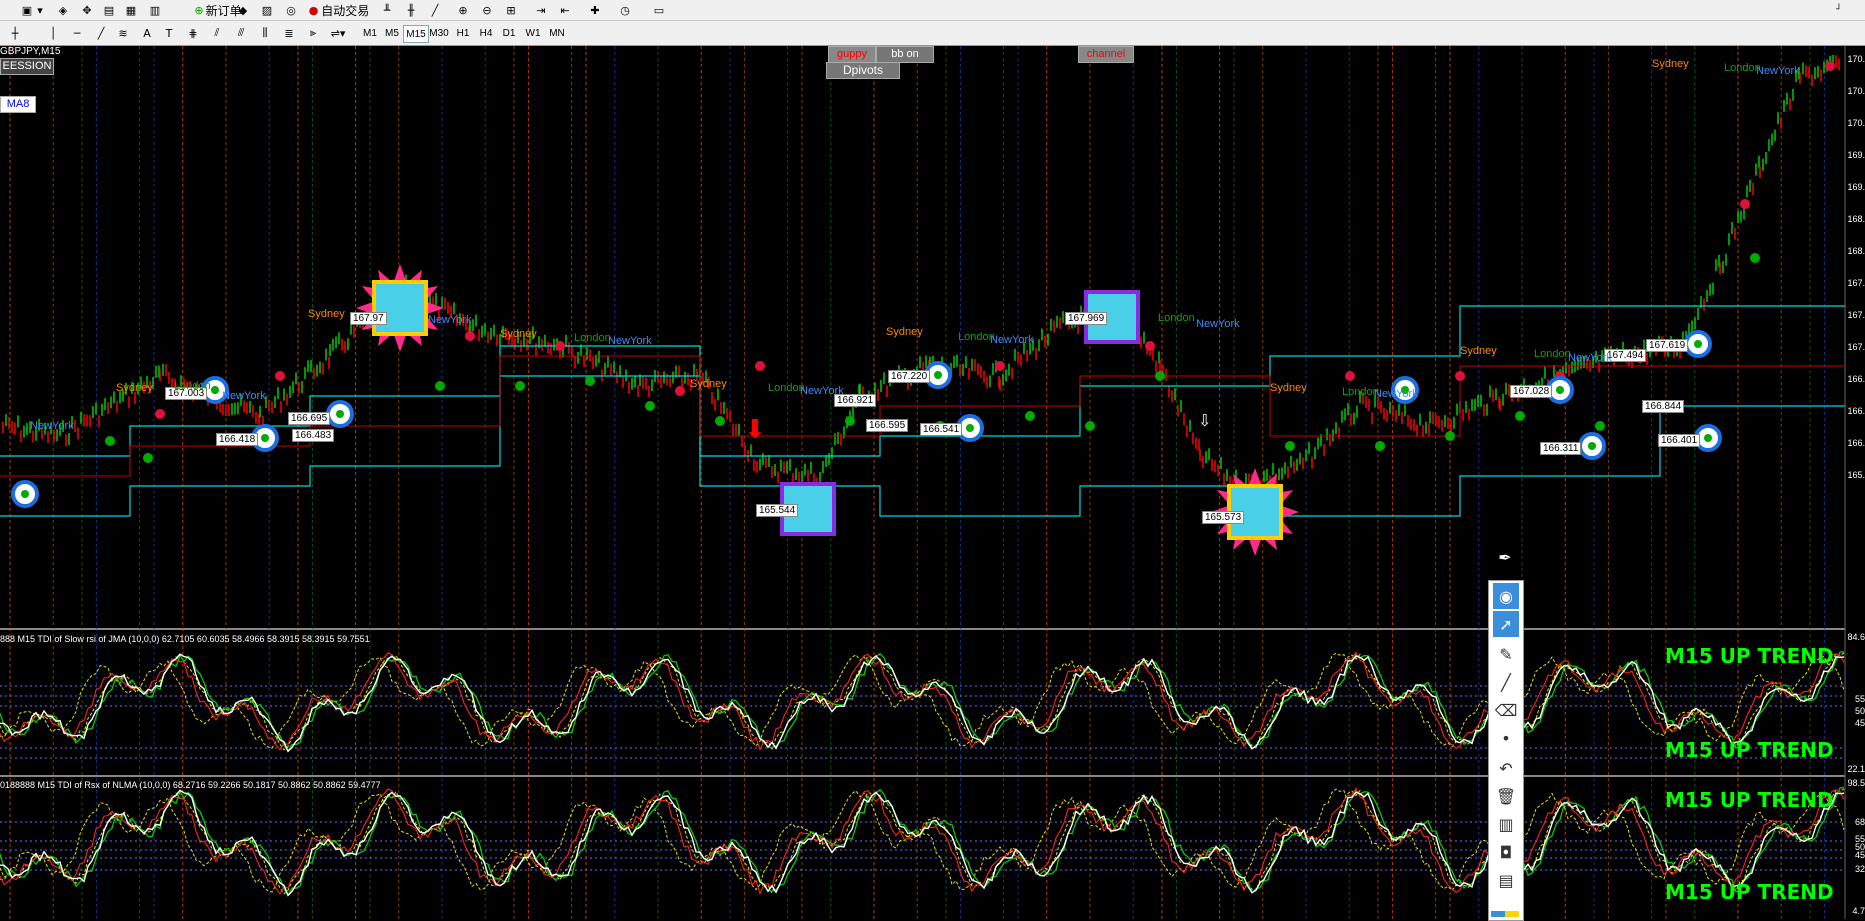  Describe the element at coordinates (392, 33) in the screenshot. I see `tf-M5: M5` at that location.